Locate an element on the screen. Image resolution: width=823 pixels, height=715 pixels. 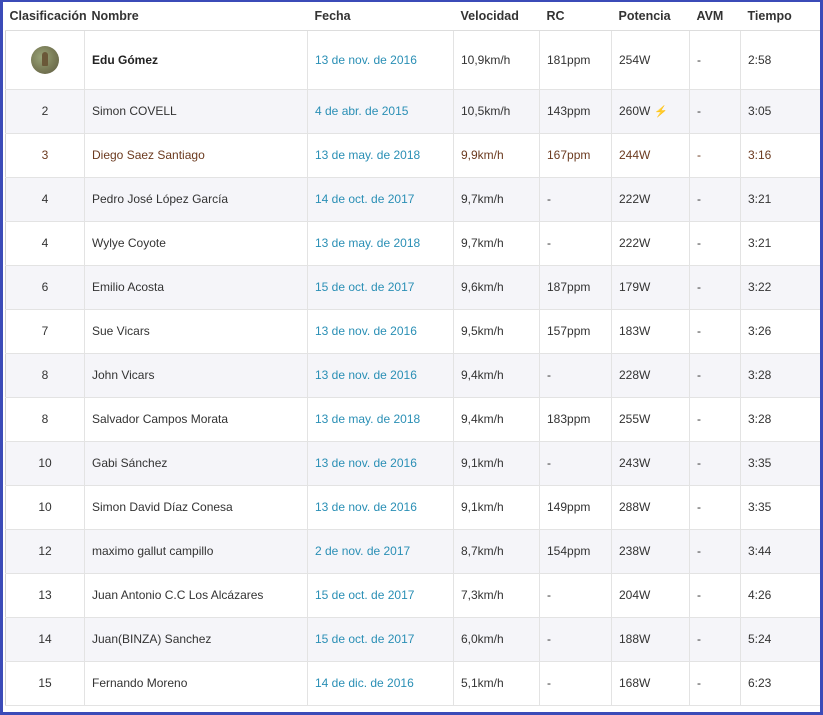
name-column-cell: Fernando Moreno is located at coordinates (196, 683).